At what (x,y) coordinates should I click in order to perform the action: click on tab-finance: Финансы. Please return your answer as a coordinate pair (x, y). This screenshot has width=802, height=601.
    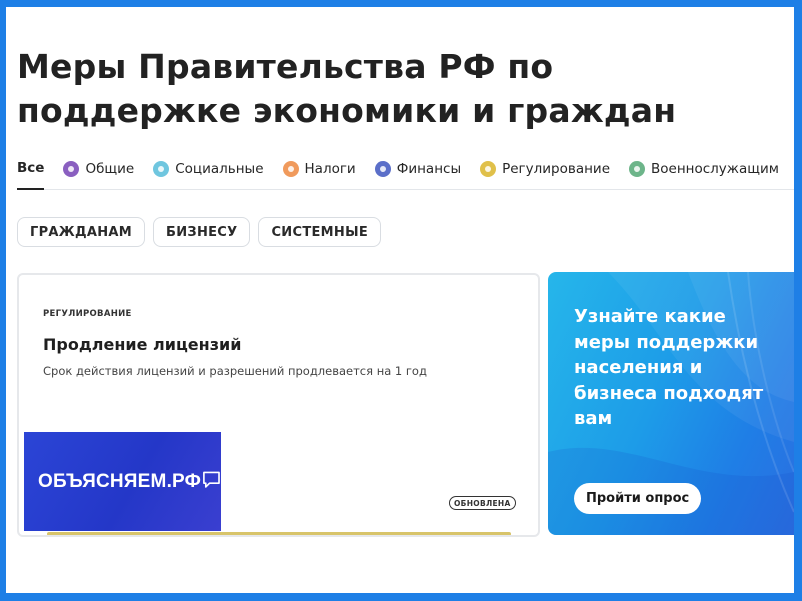
    Looking at the image, I should click on (418, 169).